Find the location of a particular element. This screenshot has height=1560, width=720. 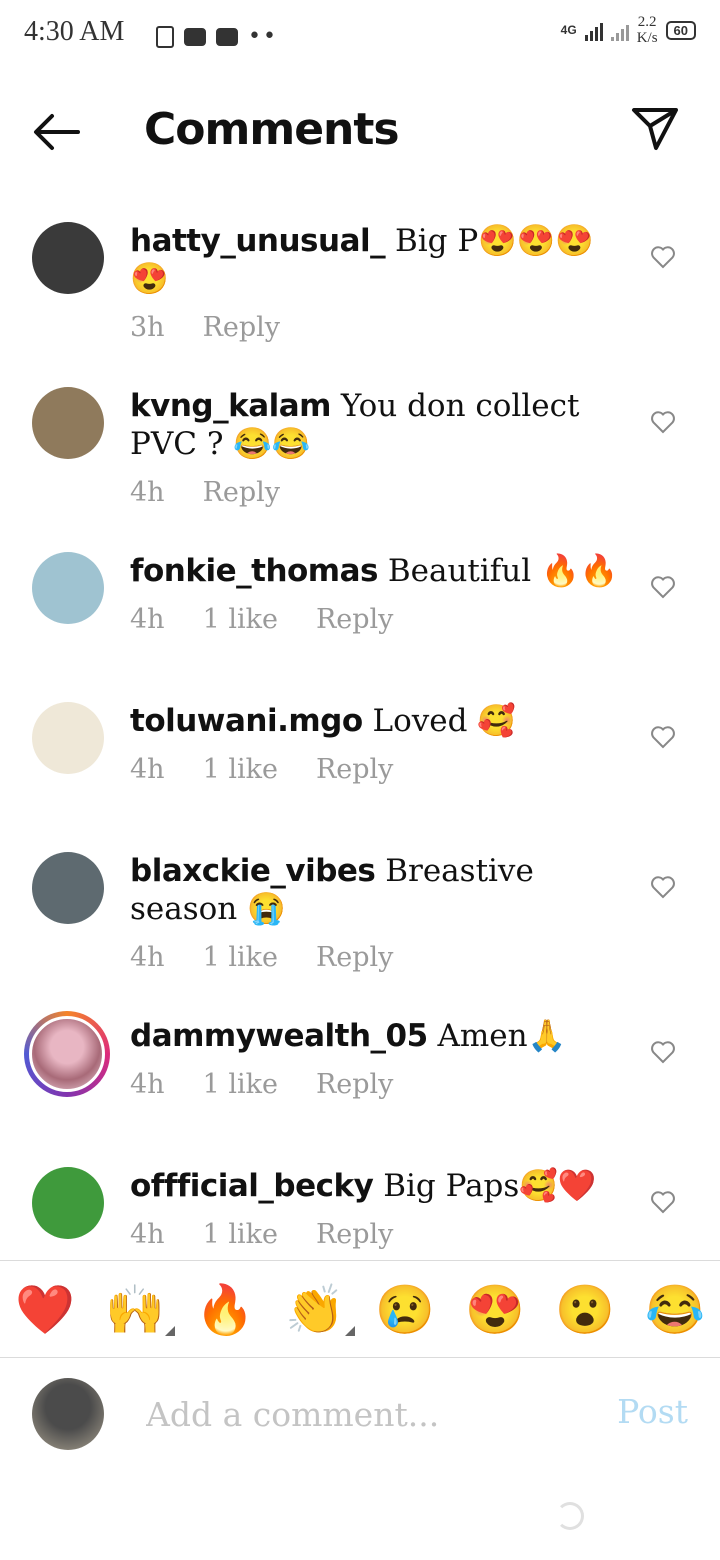

gamepad-icon is located at coordinates (227, 36).